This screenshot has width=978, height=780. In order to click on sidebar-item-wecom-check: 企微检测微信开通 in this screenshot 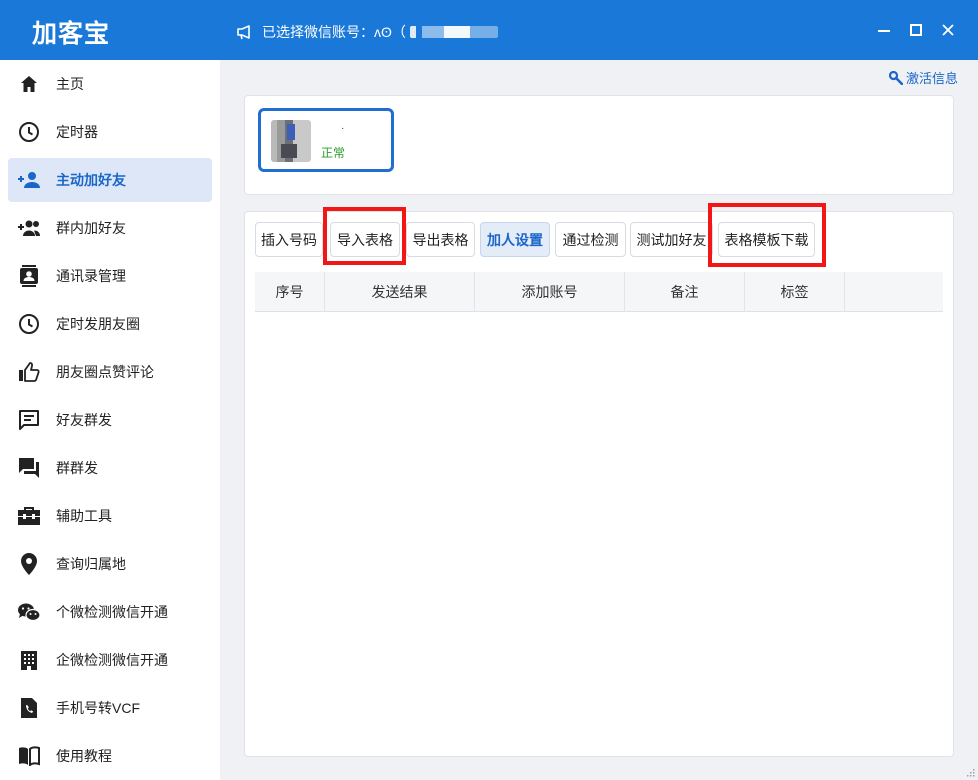, I will do `click(110, 660)`.